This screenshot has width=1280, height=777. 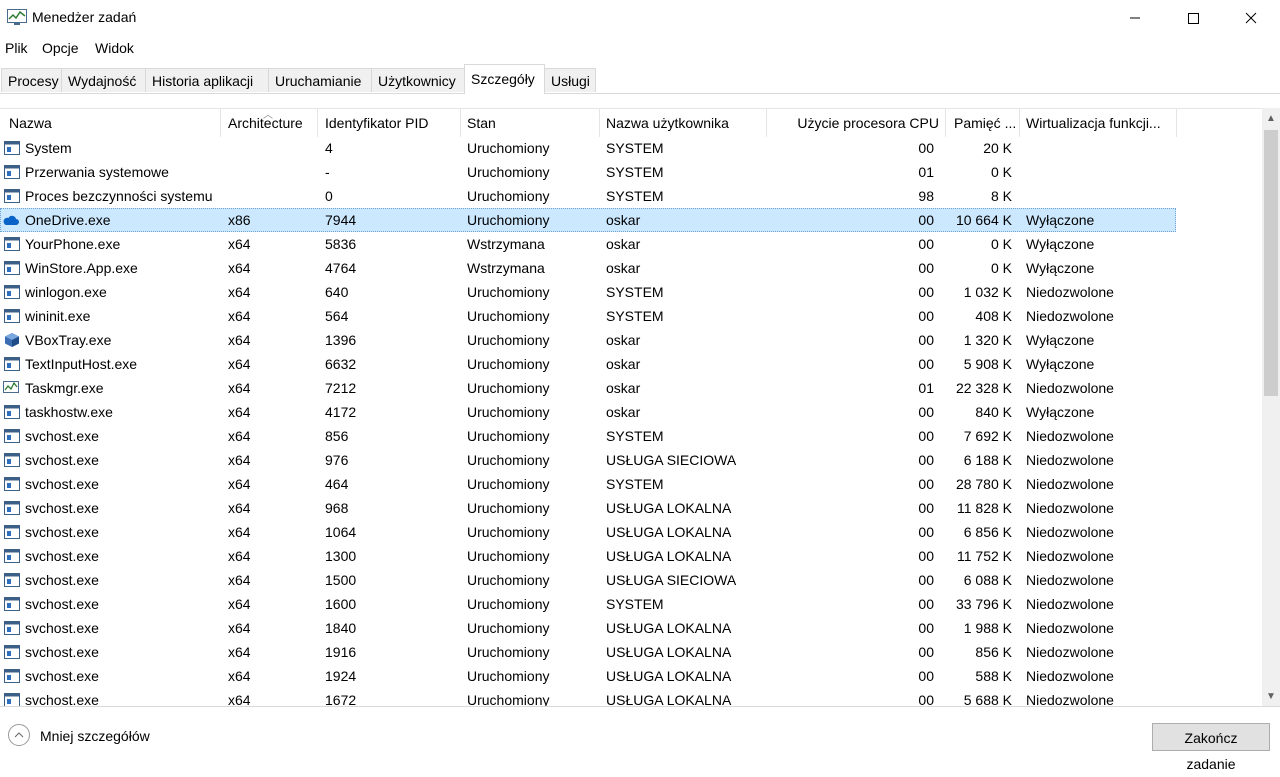 What do you see at coordinates (337, 508) in the screenshot?
I see `cell-pid: 968` at bounding box center [337, 508].